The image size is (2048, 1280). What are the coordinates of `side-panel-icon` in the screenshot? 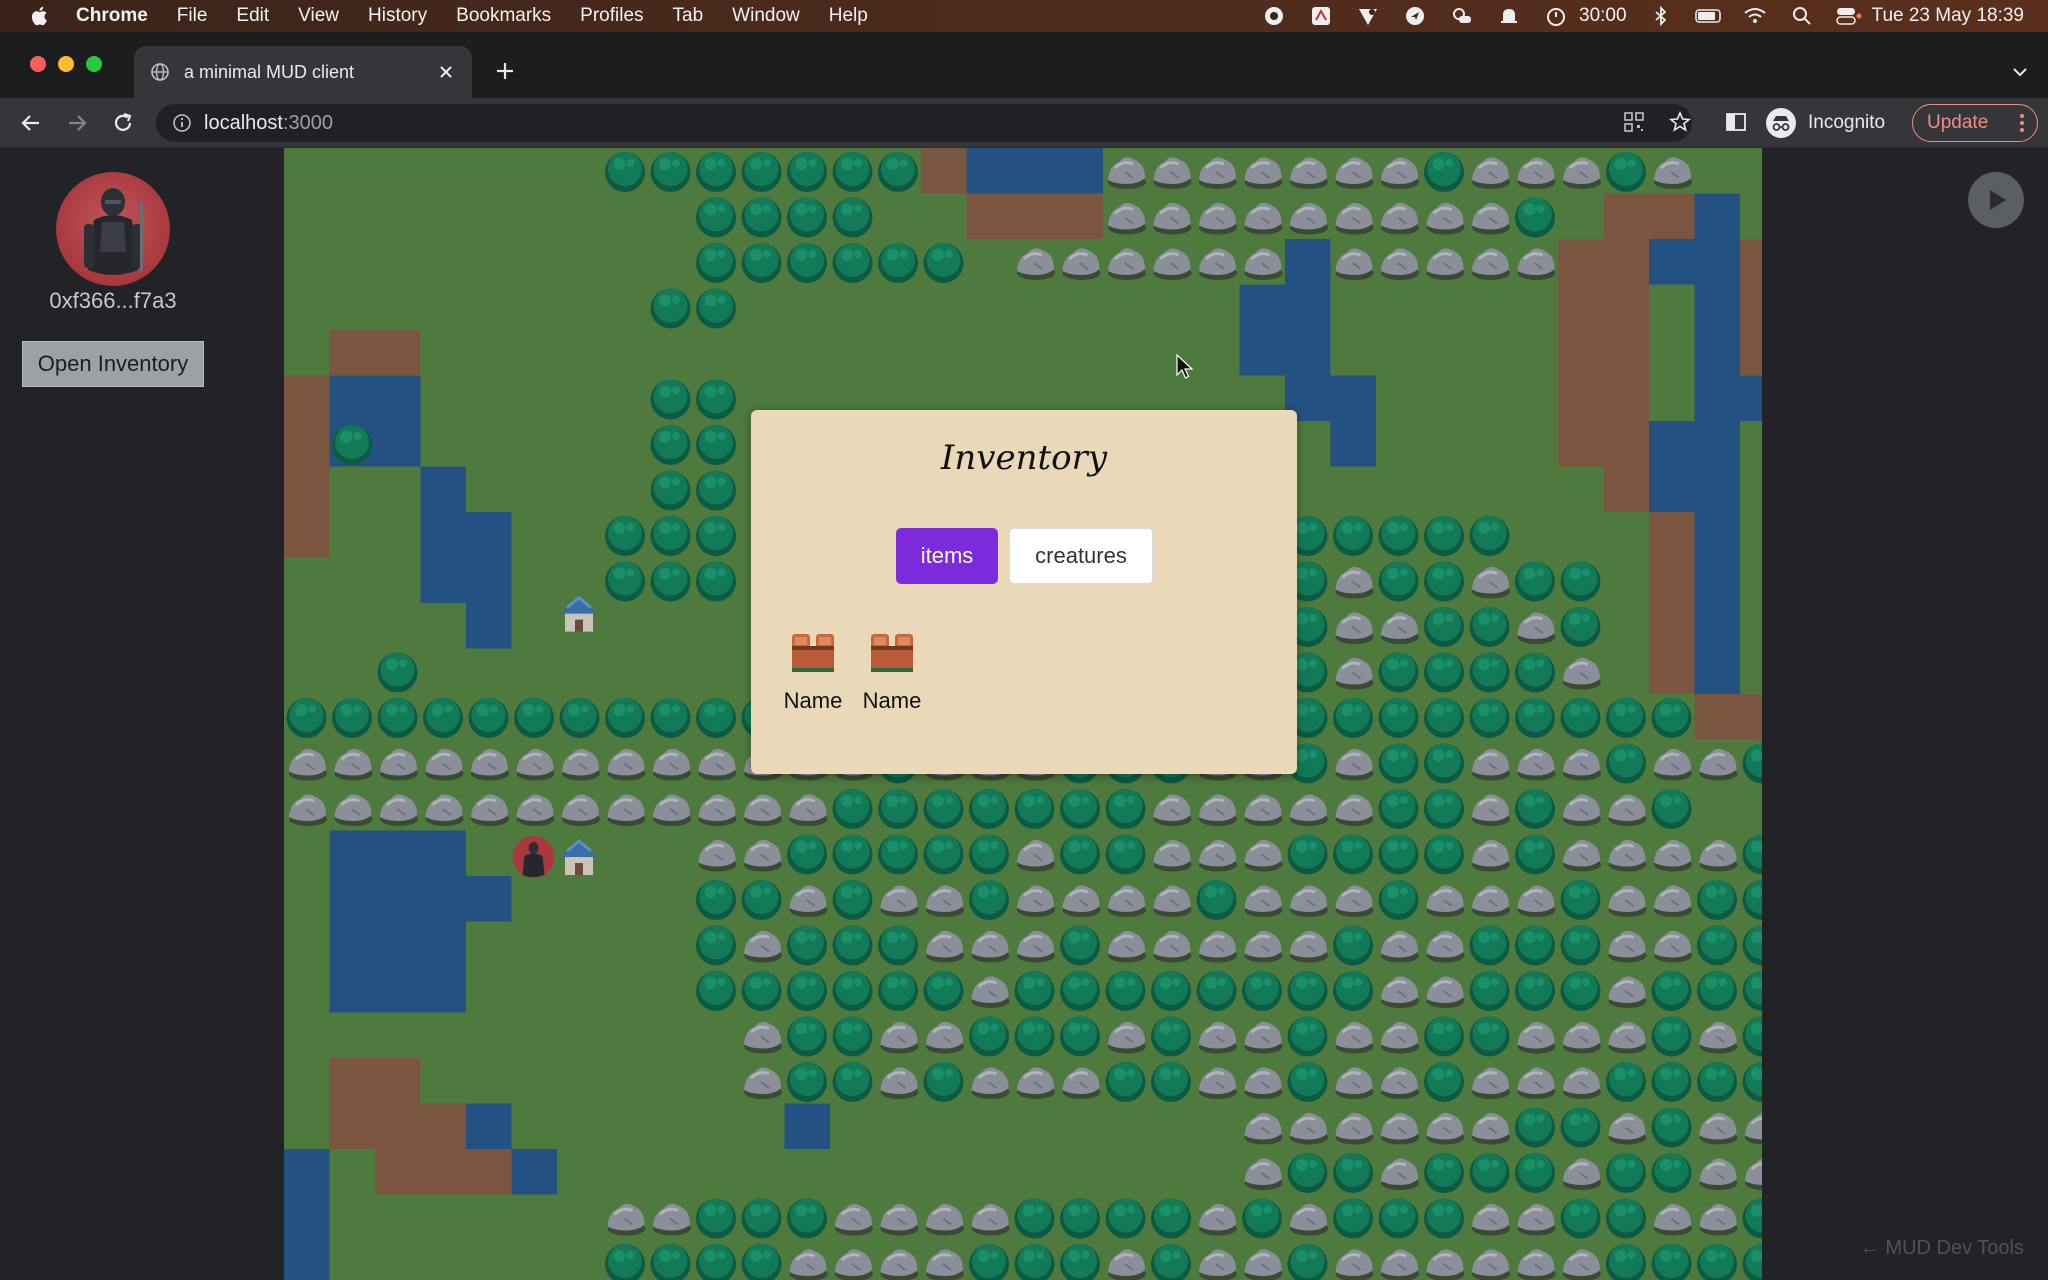 It's located at (1736, 122).